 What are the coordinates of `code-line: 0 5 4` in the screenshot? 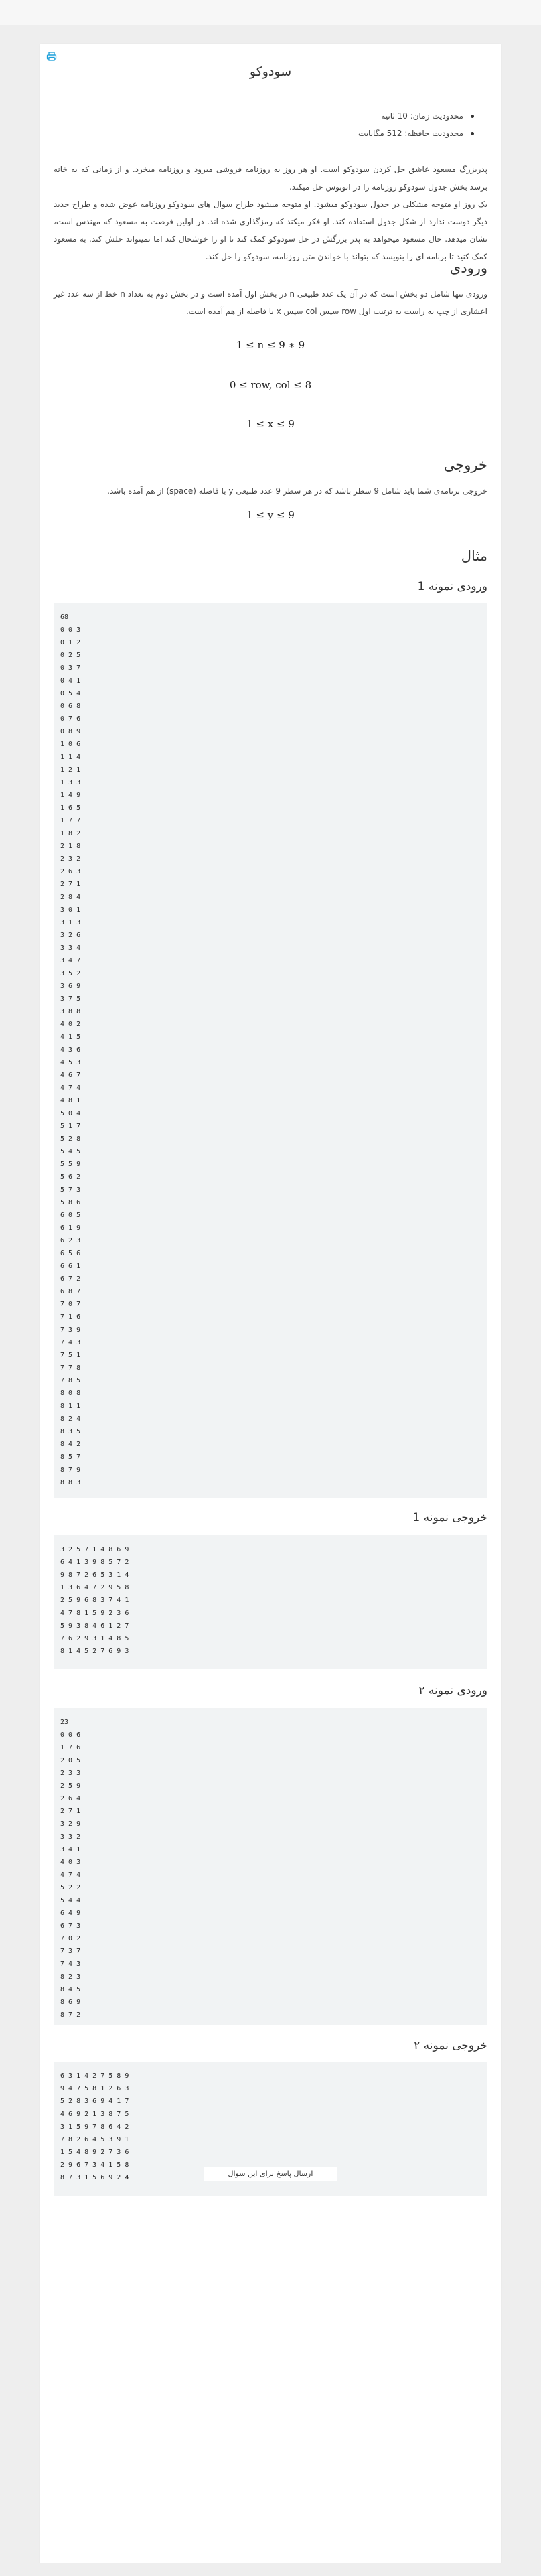 It's located at (70, 693).